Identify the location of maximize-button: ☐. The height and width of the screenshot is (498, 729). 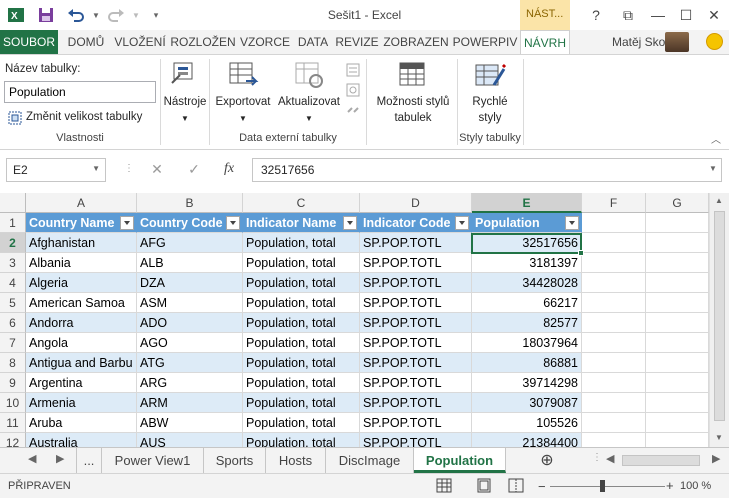
(686, 15).